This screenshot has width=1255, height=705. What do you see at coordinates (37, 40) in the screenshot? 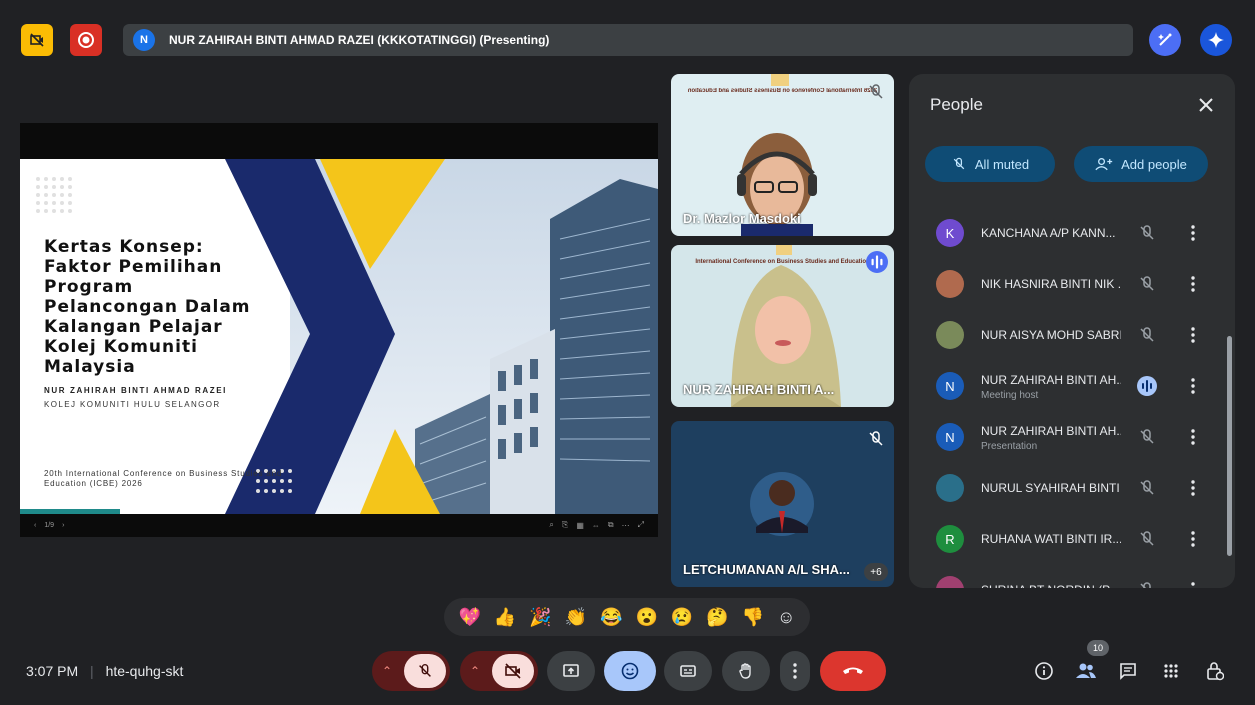
I see `no-video-indicator-button` at bounding box center [37, 40].